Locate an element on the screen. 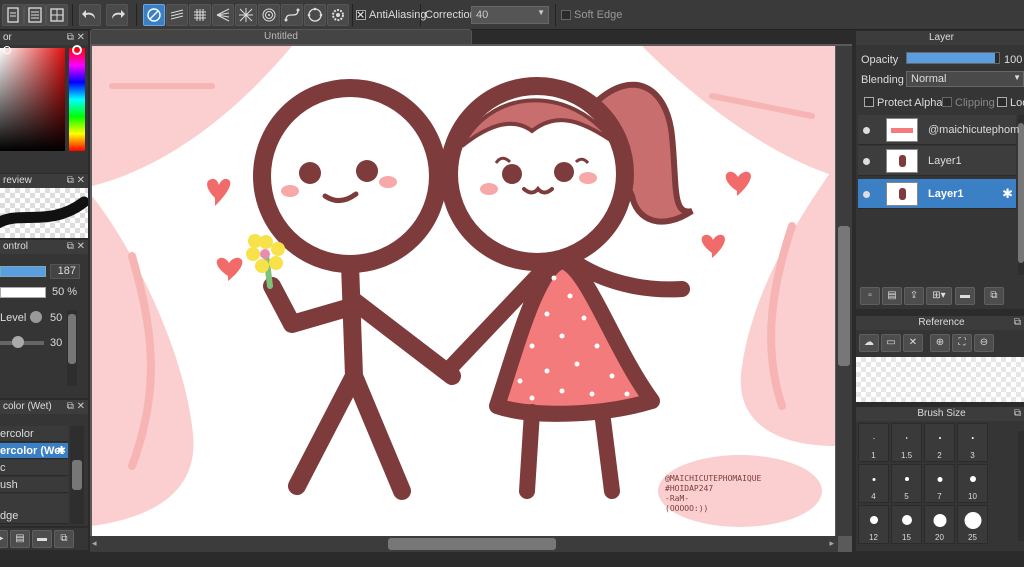 The width and height of the screenshot is (1024, 567). brush-size-cell: 4 is located at coordinates (873, 483).